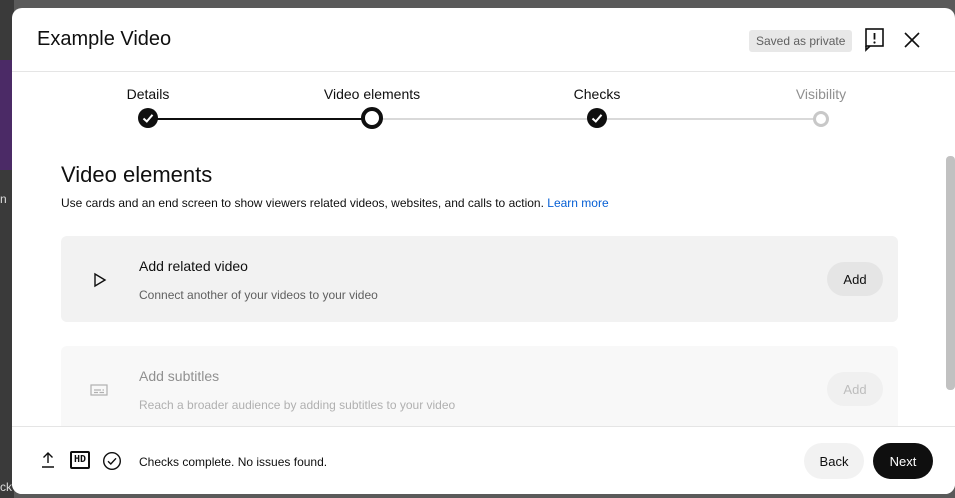  I want to click on step-details-check-icon, so click(148, 118).